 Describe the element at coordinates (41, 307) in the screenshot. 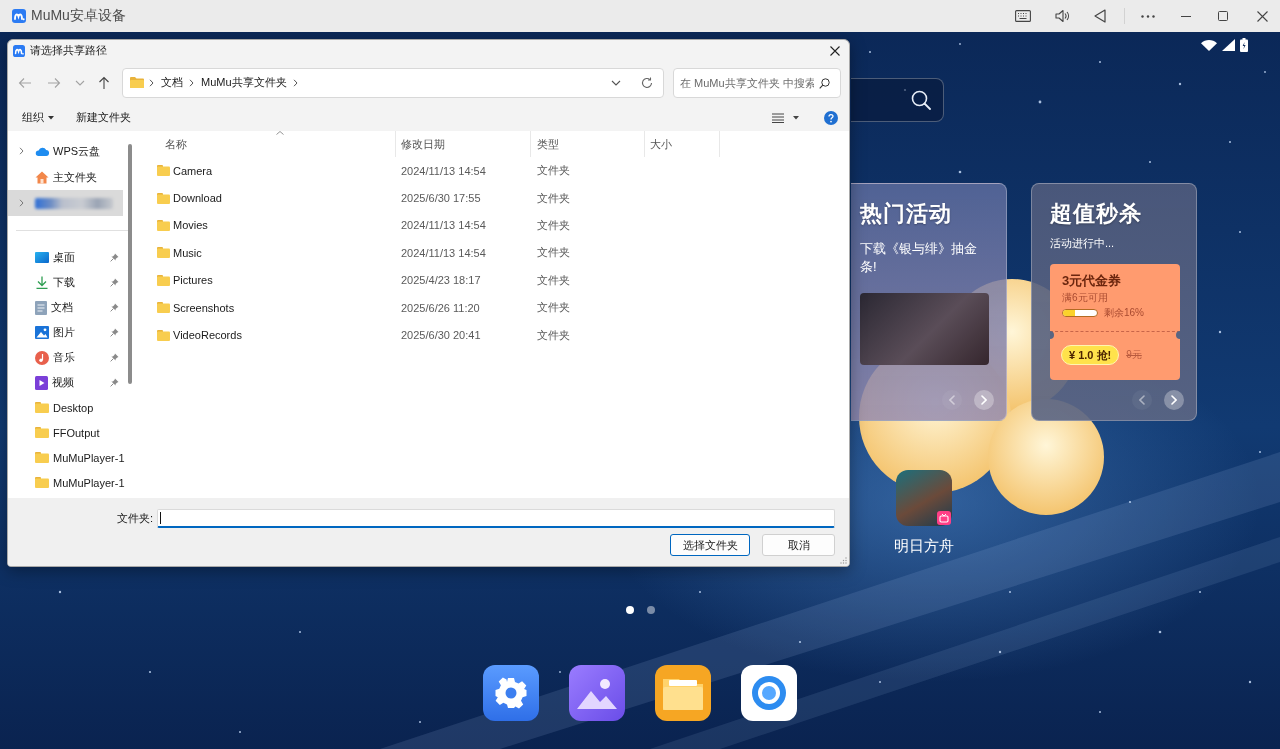

I see `document-icon` at that location.